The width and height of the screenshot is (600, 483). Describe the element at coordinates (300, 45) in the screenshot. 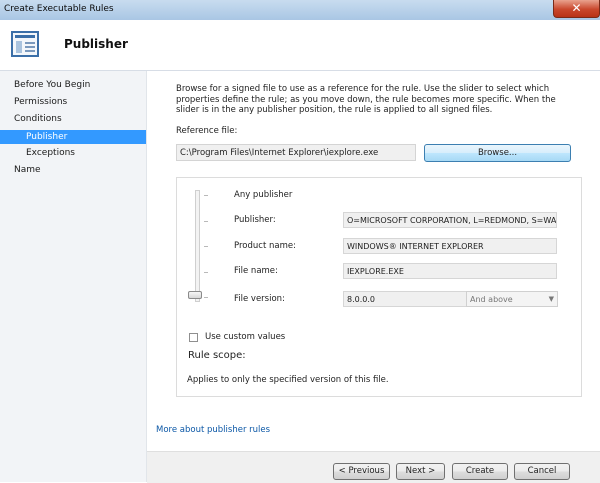

I see `wizard-header: Publisher` at that location.